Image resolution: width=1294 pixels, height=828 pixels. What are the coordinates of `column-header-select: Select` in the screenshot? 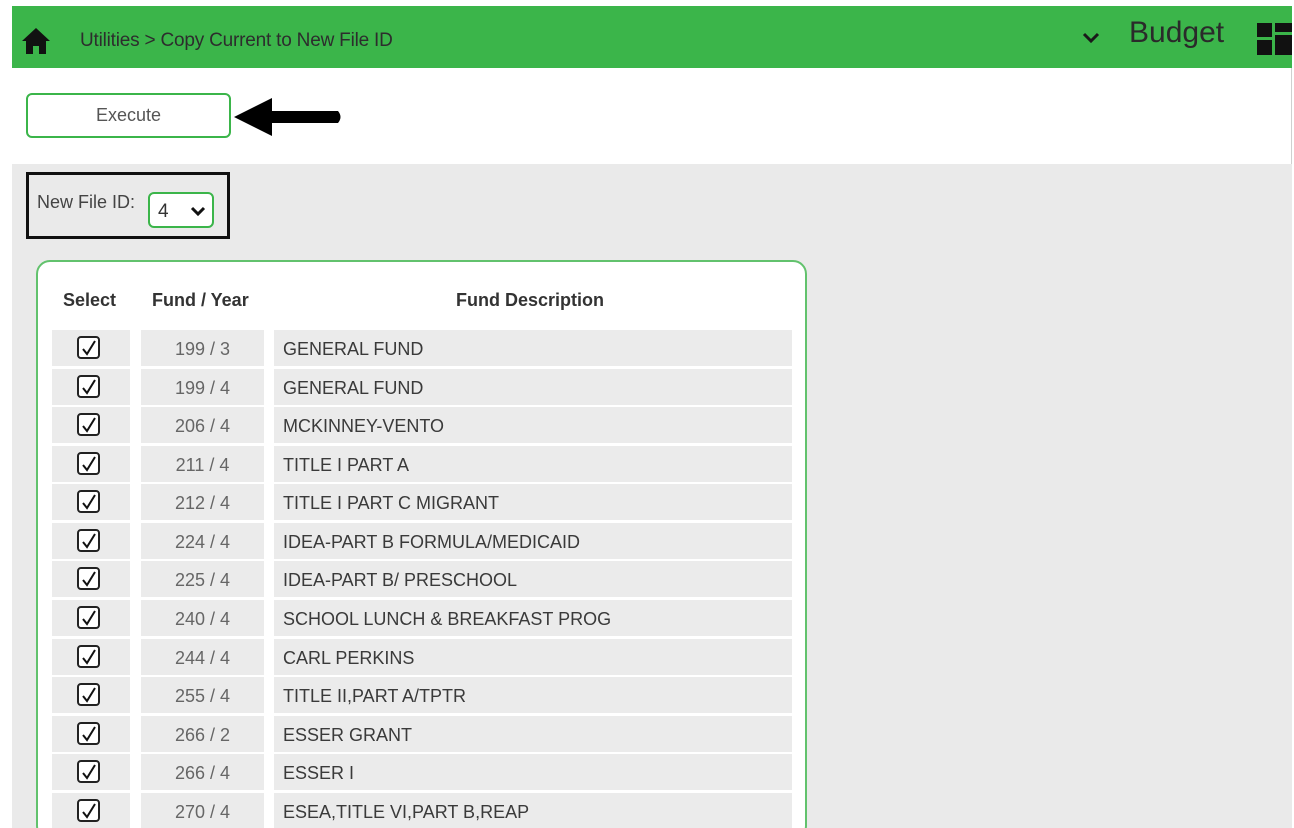 It's located at (90, 300).